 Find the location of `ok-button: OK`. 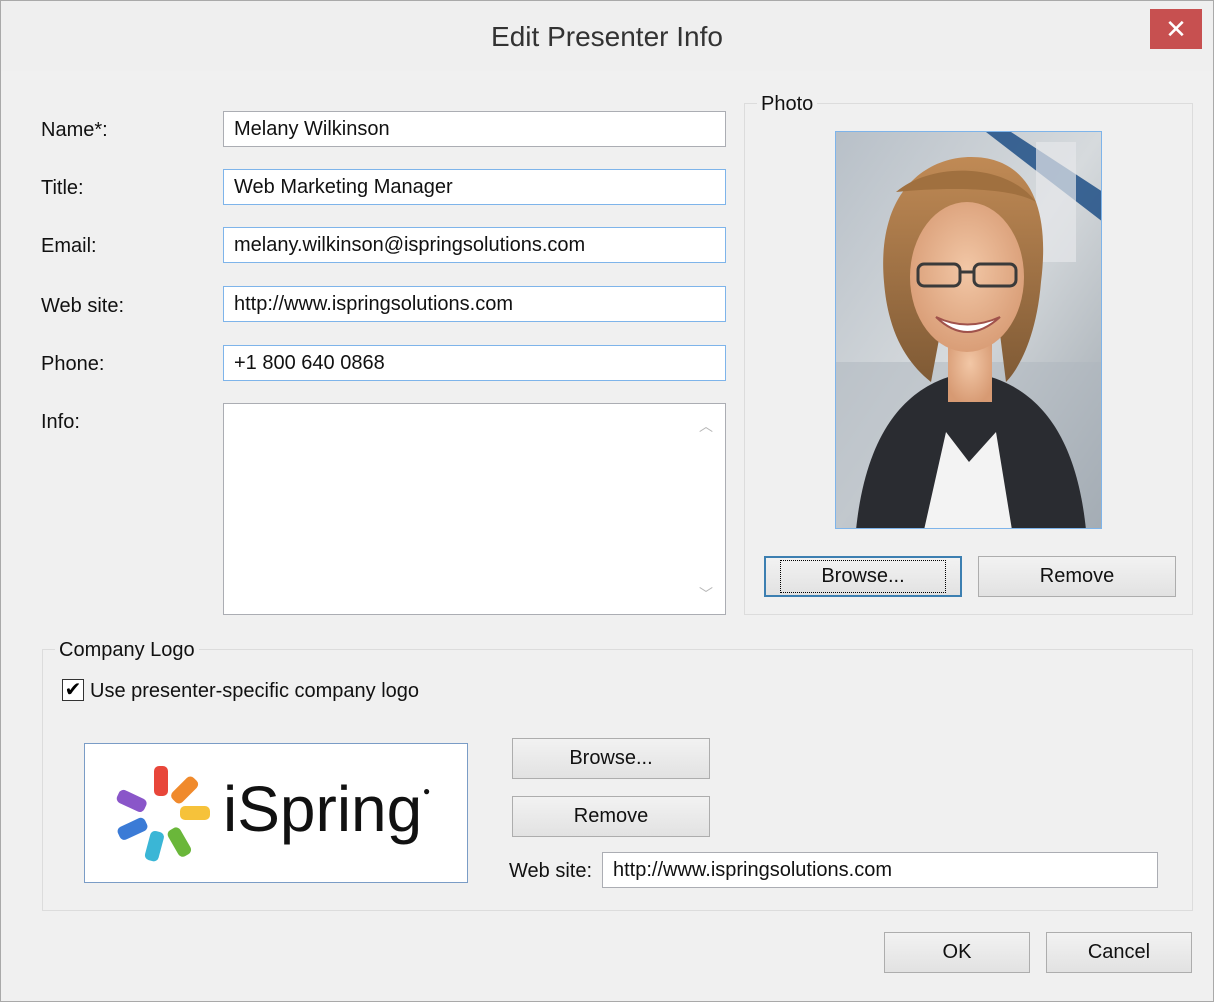

ok-button: OK is located at coordinates (957, 952).